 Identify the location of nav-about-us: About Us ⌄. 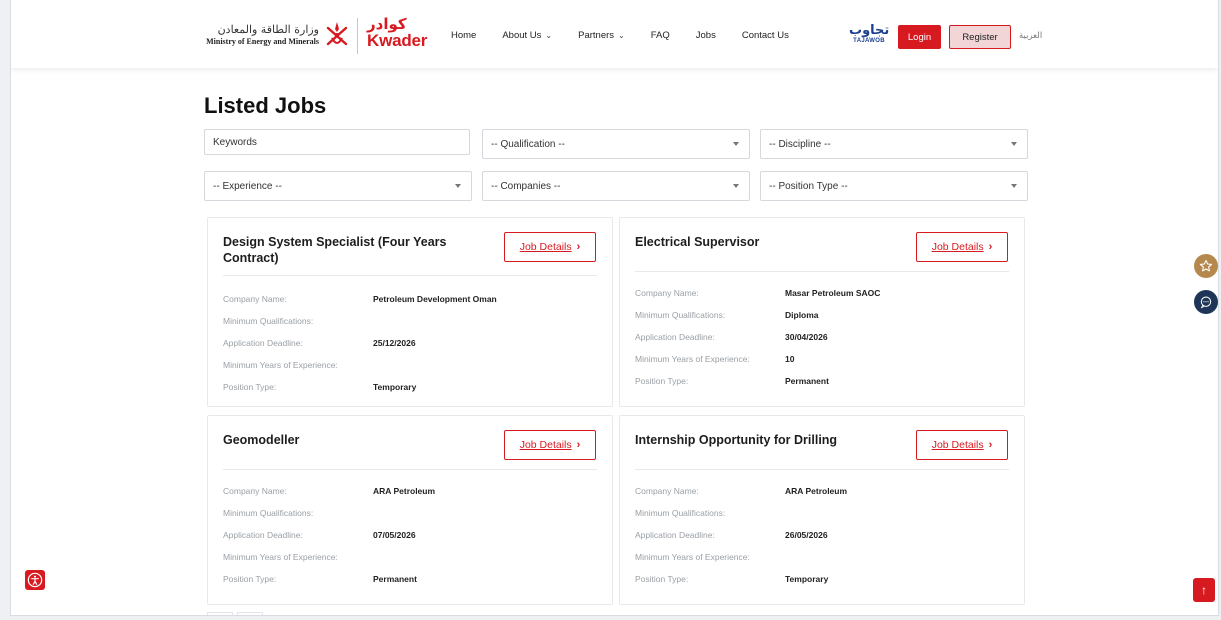
(527, 35).